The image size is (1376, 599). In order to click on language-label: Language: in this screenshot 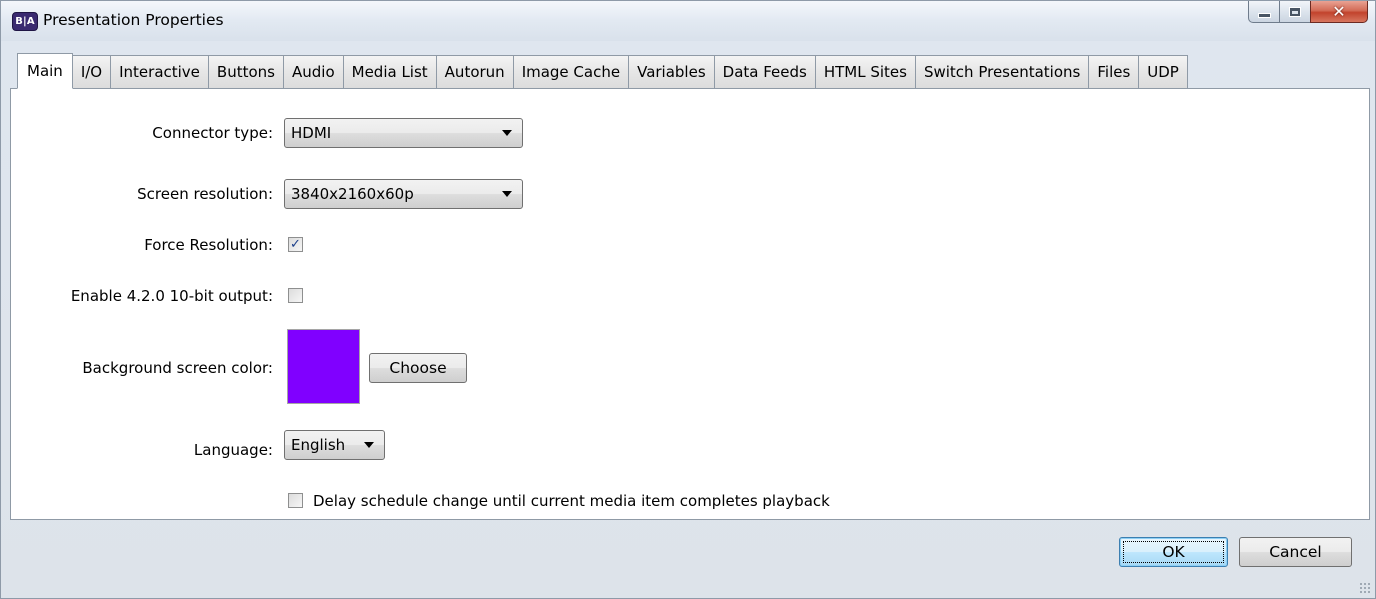, I will do `click(233, 450)`.